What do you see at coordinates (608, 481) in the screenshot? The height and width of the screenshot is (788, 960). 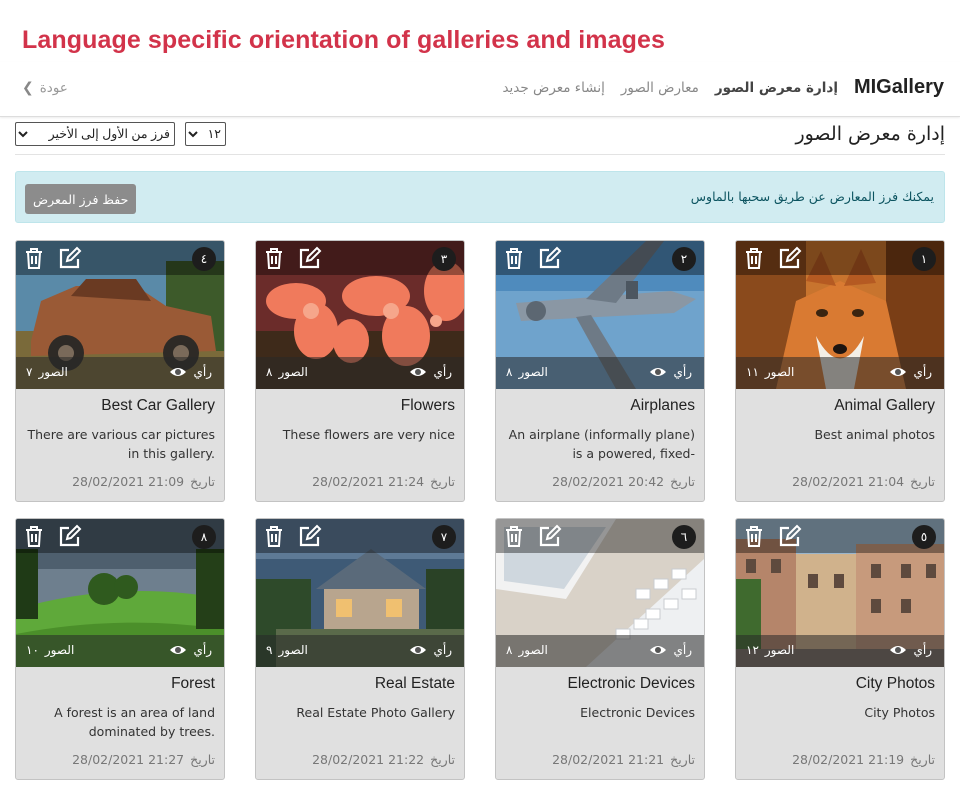 I see `date-value: 28/02/2021 20:42` at bounding box center [608, 481].